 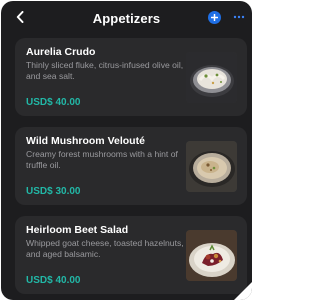 What do you see at coordinates (53, 191) in the screenshot?
I see `item-price: USD$ 30.00` at bounding box center [53, 191].